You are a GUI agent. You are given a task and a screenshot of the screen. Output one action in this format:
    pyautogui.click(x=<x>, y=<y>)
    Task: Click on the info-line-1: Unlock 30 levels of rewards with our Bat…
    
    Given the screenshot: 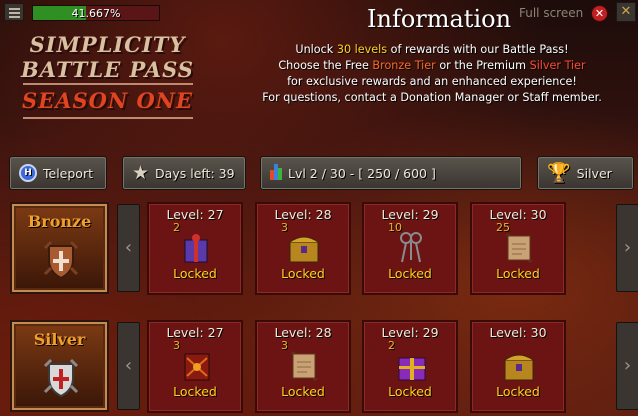 What is the action you would take?
    pyautogui.click(x=432, y=50)
    